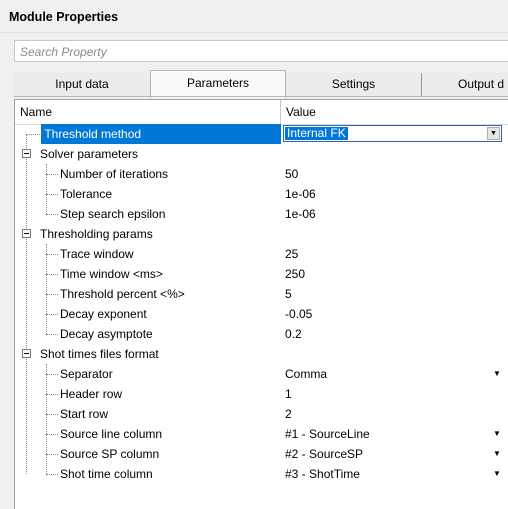 This screenshot has width=508, height=509. Describe the element at coordinates (261, 194) in the screenshot. I see `property-row: Tolerance 1e-06` at that location.